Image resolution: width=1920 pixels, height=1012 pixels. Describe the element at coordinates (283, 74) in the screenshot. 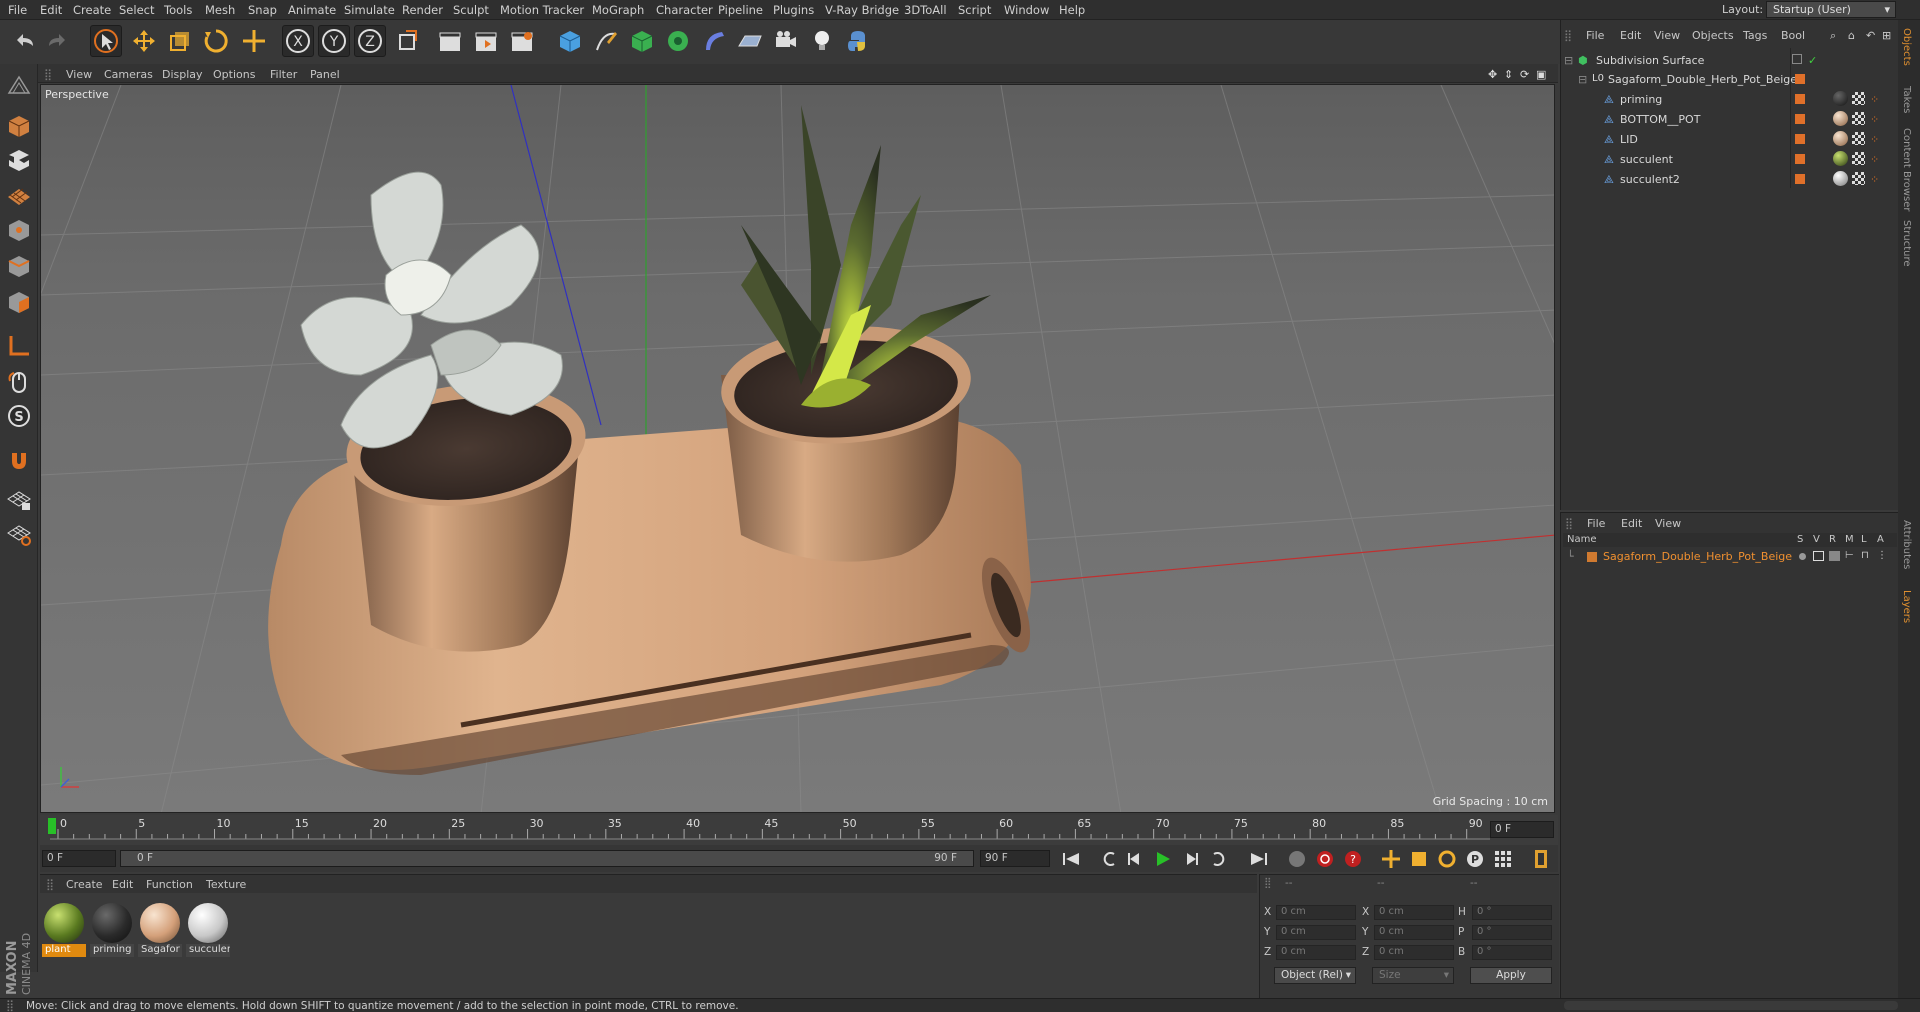

I see `viewport-menu-filter: Filter` at that location.